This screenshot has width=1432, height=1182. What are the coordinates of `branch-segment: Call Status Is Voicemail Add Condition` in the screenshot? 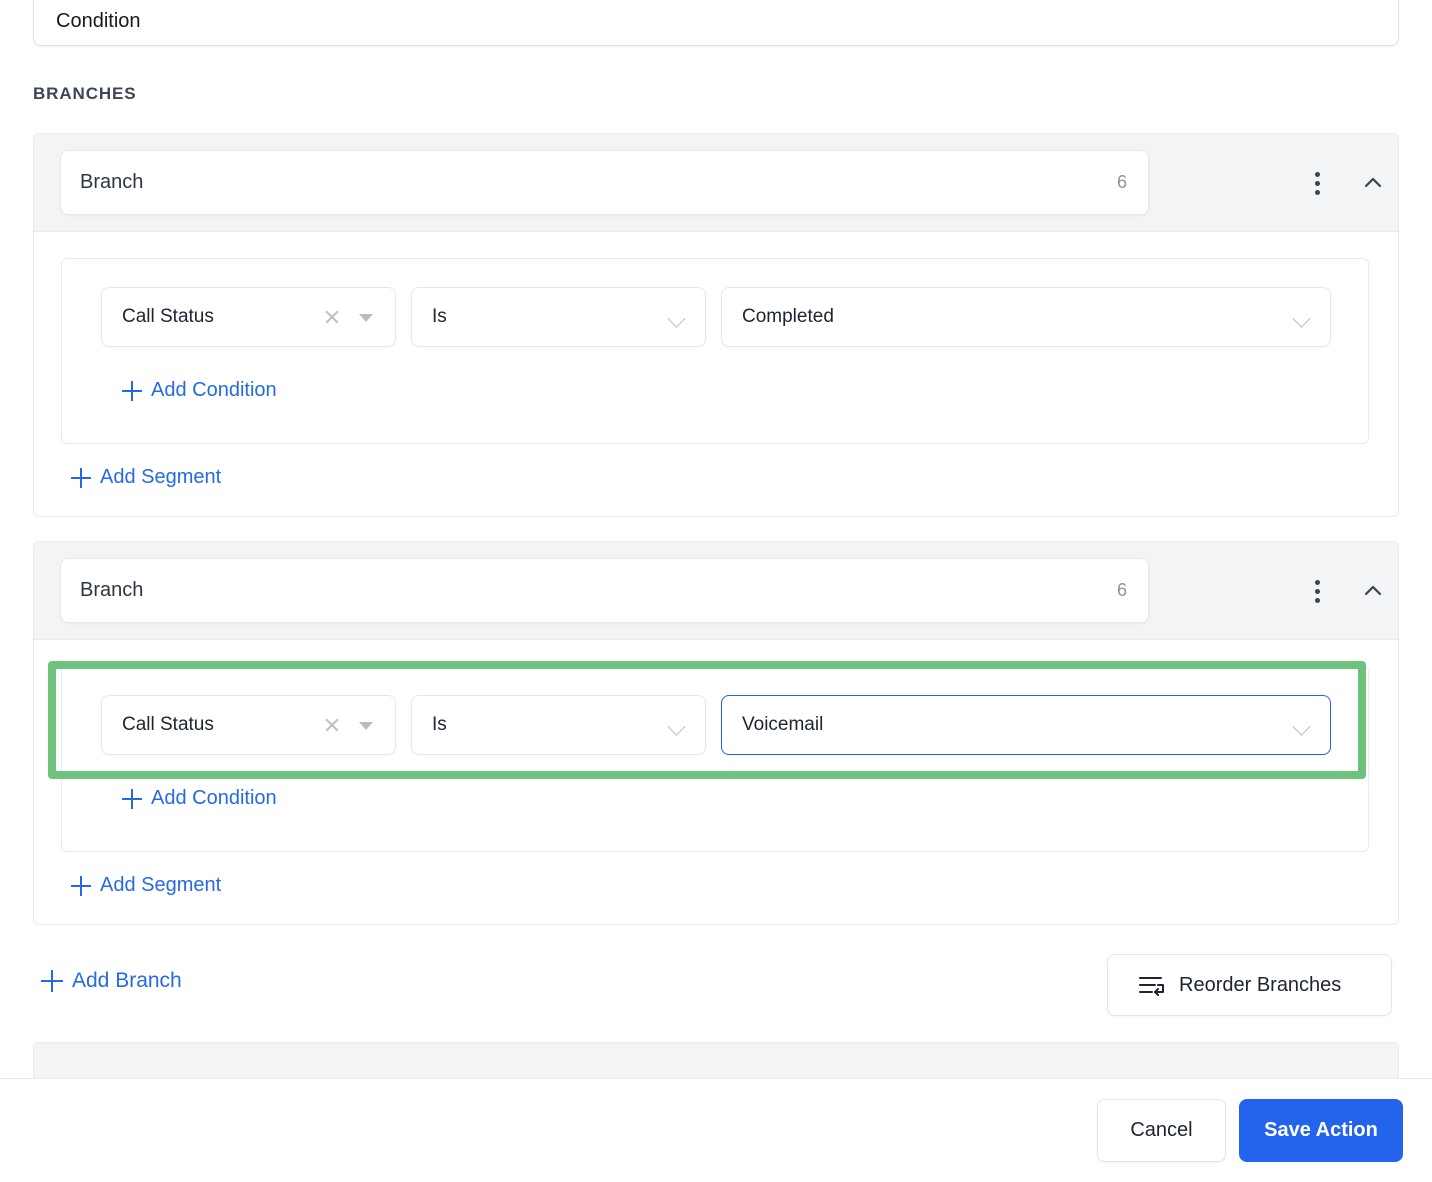 It's located at (715, 759).